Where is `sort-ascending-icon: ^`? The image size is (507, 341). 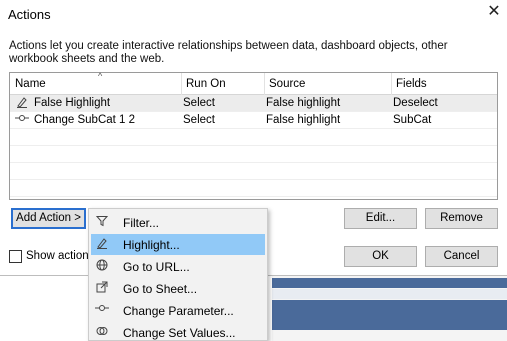
sort-ascending-icon: ^ is located at coordinates (100, 76).